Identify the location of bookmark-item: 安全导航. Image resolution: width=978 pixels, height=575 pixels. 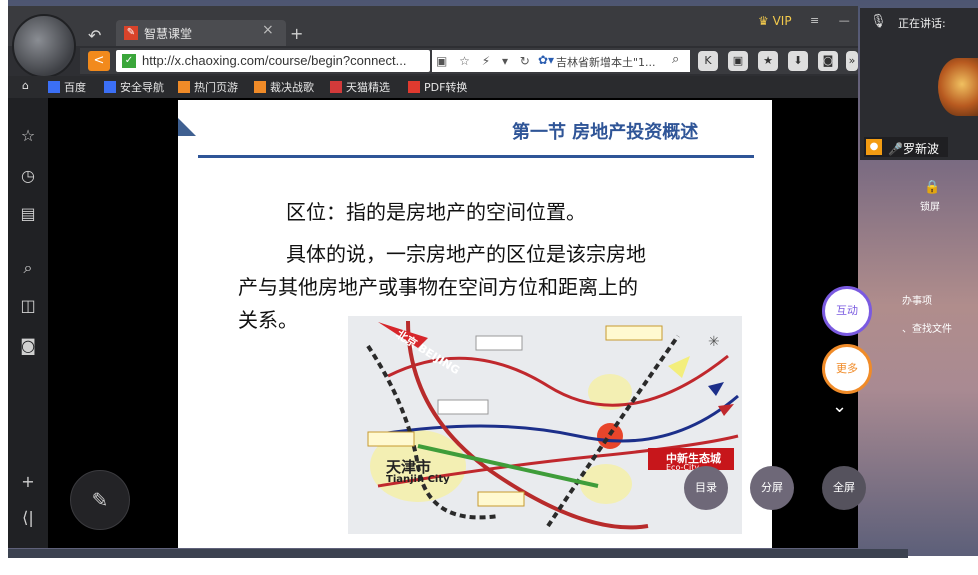
(134, 87).